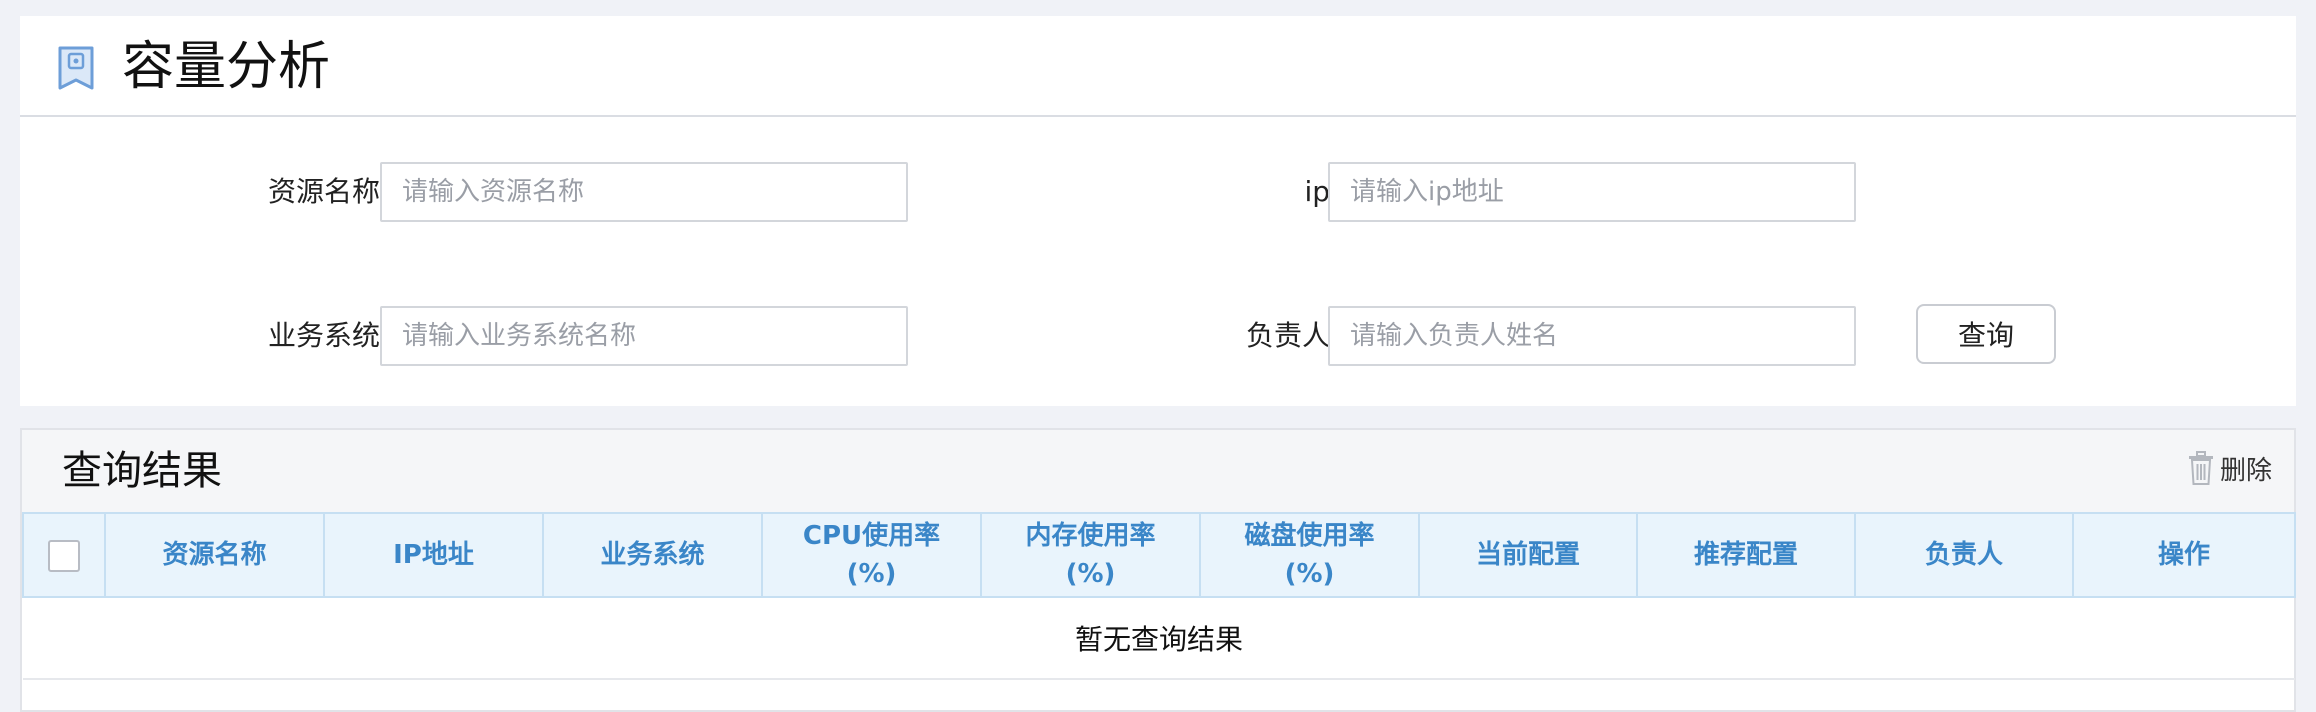  Describe the element at coordinates (433, 555) in the screenshot. I see `column-header: IP地址` at that location.